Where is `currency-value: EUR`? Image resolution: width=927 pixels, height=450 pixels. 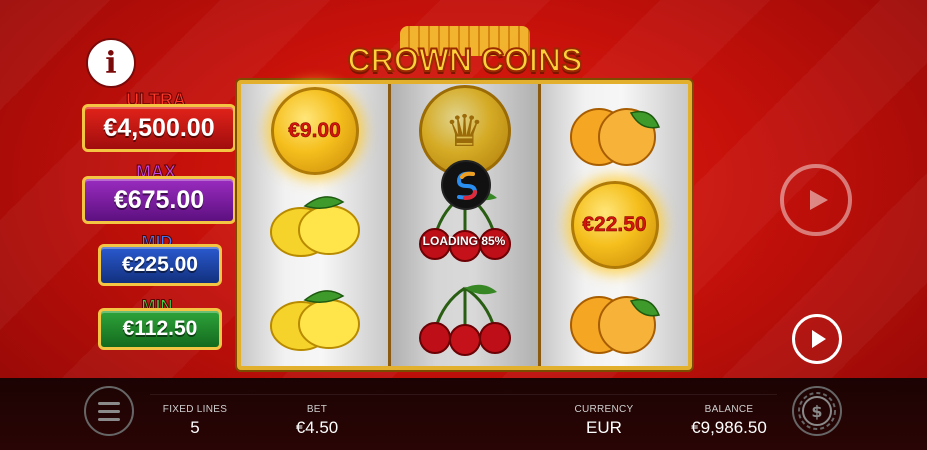
currency-value: EUR is located at coordinates (604, 427).